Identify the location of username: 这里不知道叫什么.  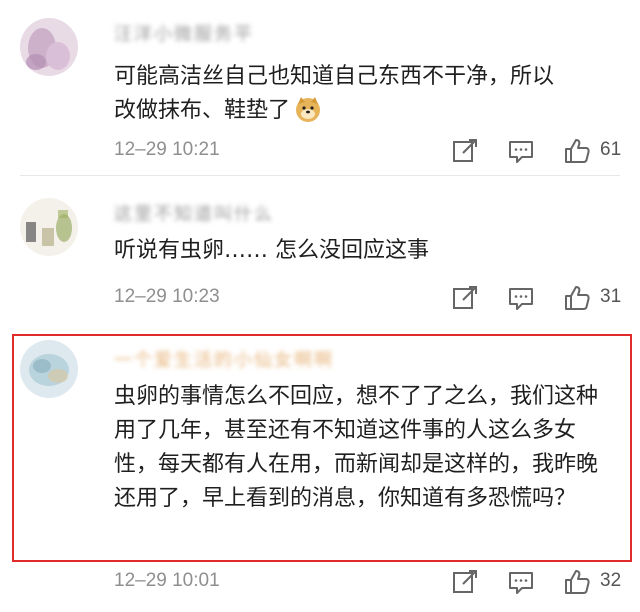
(194, 212).